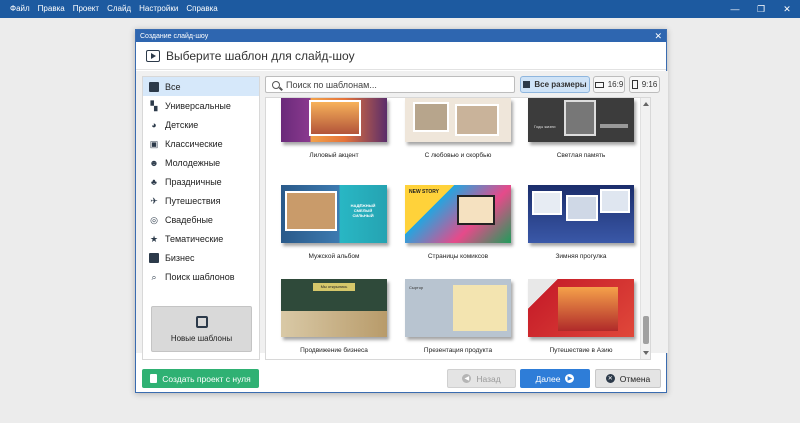  I want to click on blocks-icon: ▚, so click(154, 105).